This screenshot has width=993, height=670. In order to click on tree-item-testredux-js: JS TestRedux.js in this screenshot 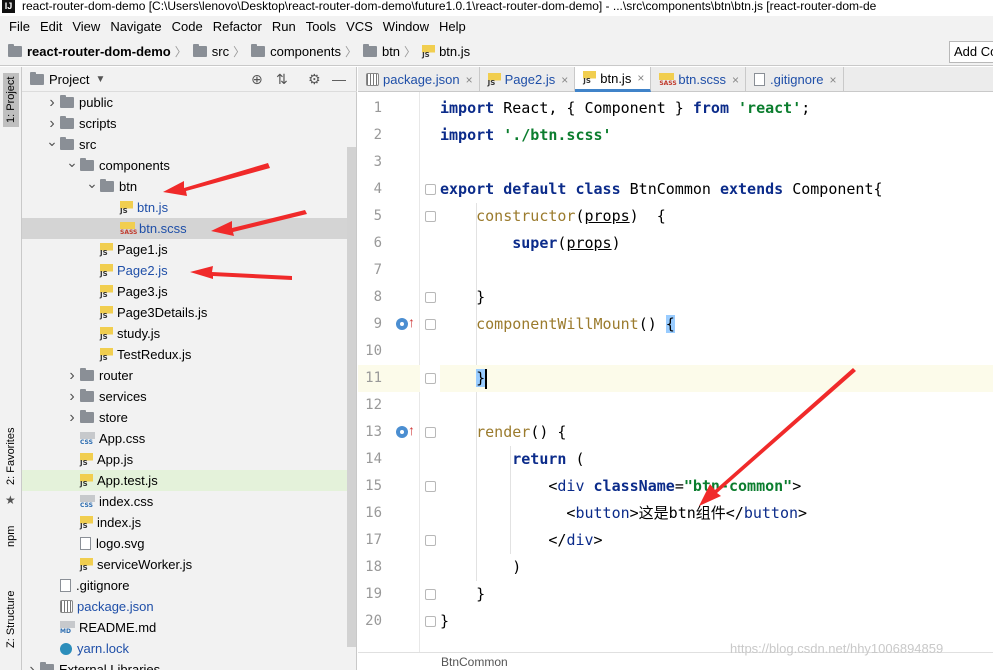, I will do `click(184, 354)`.